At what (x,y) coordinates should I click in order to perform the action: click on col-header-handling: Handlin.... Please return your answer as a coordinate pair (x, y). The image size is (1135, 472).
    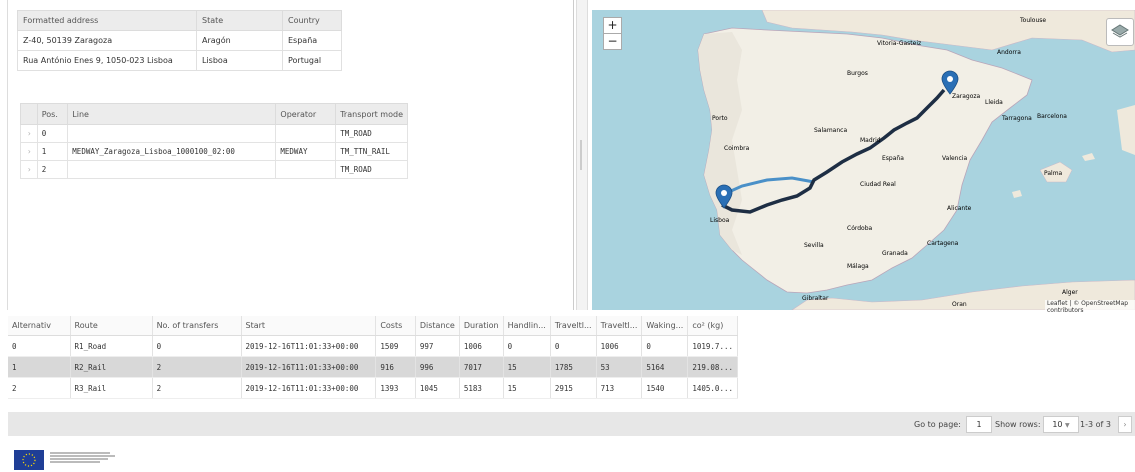
    Looking at the image, I should click on (527, 326).